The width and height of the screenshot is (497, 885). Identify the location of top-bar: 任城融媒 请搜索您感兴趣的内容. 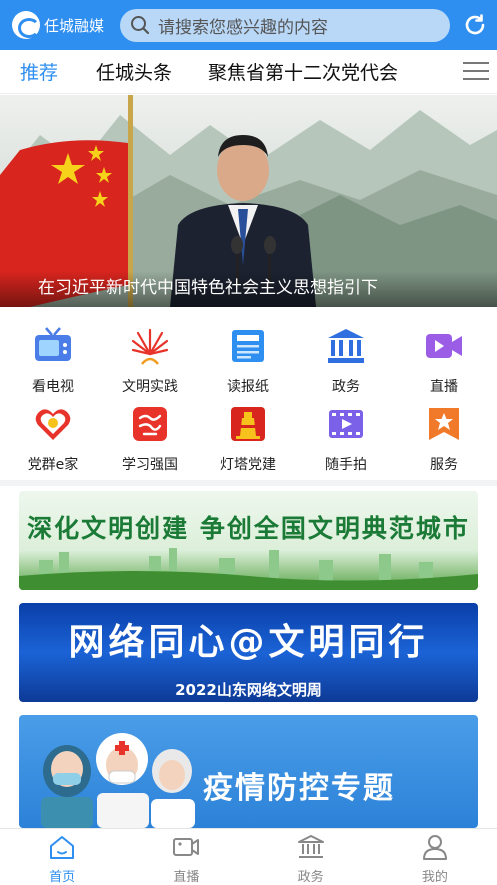
(248, 25).